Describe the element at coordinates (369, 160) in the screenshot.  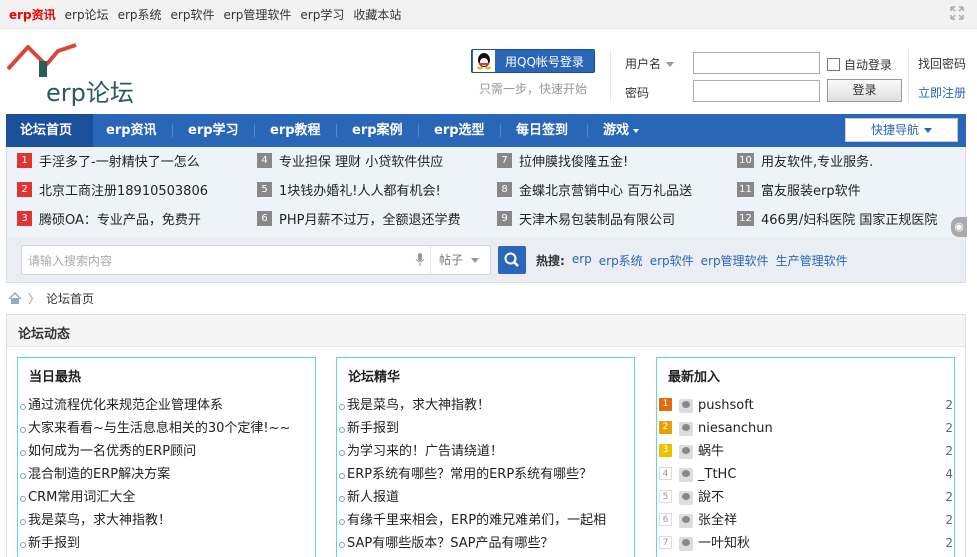
I see `ad-link: 4 专业担保 理财 小贷软件供应` at that location.